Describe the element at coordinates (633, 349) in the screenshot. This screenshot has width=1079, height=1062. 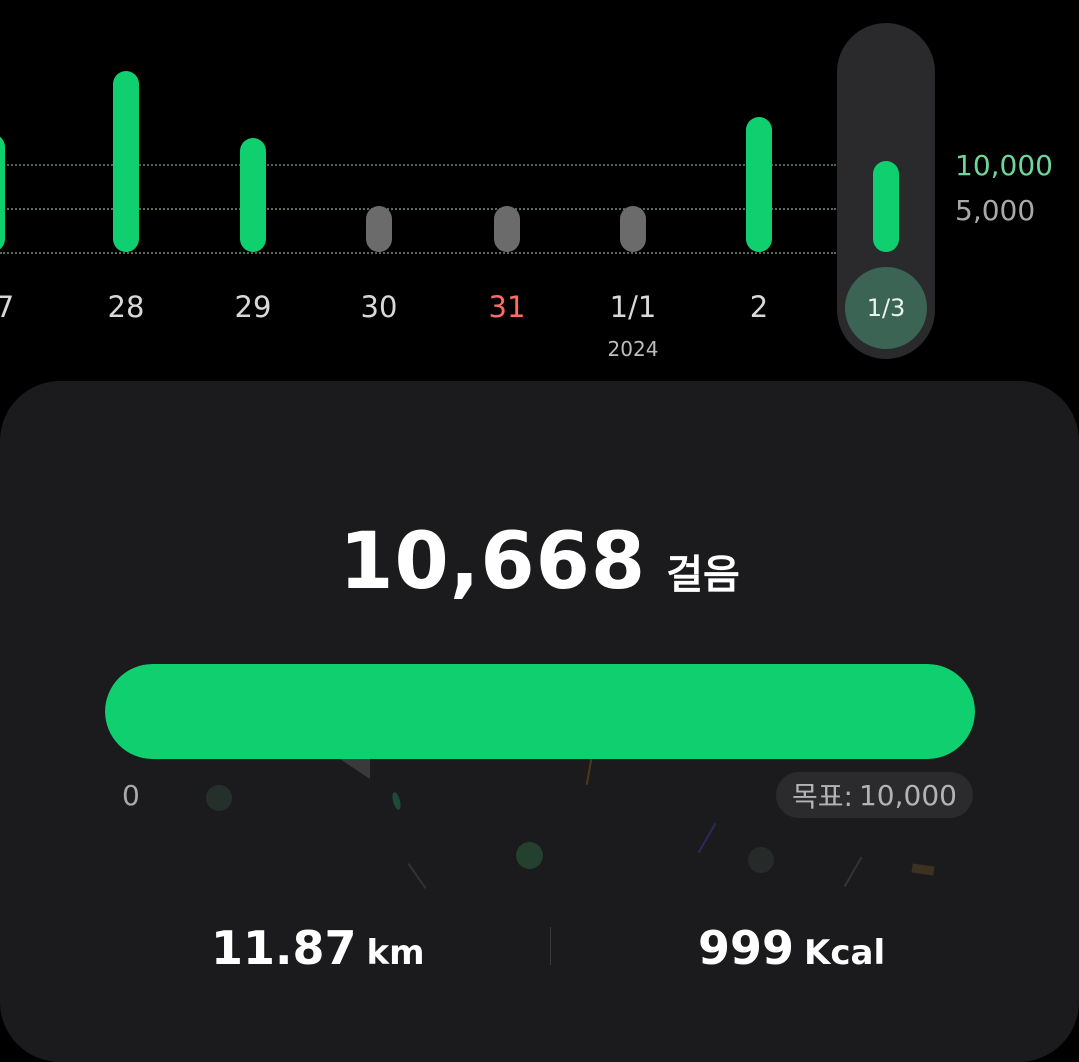
I see `year-label: 2024` at that location.